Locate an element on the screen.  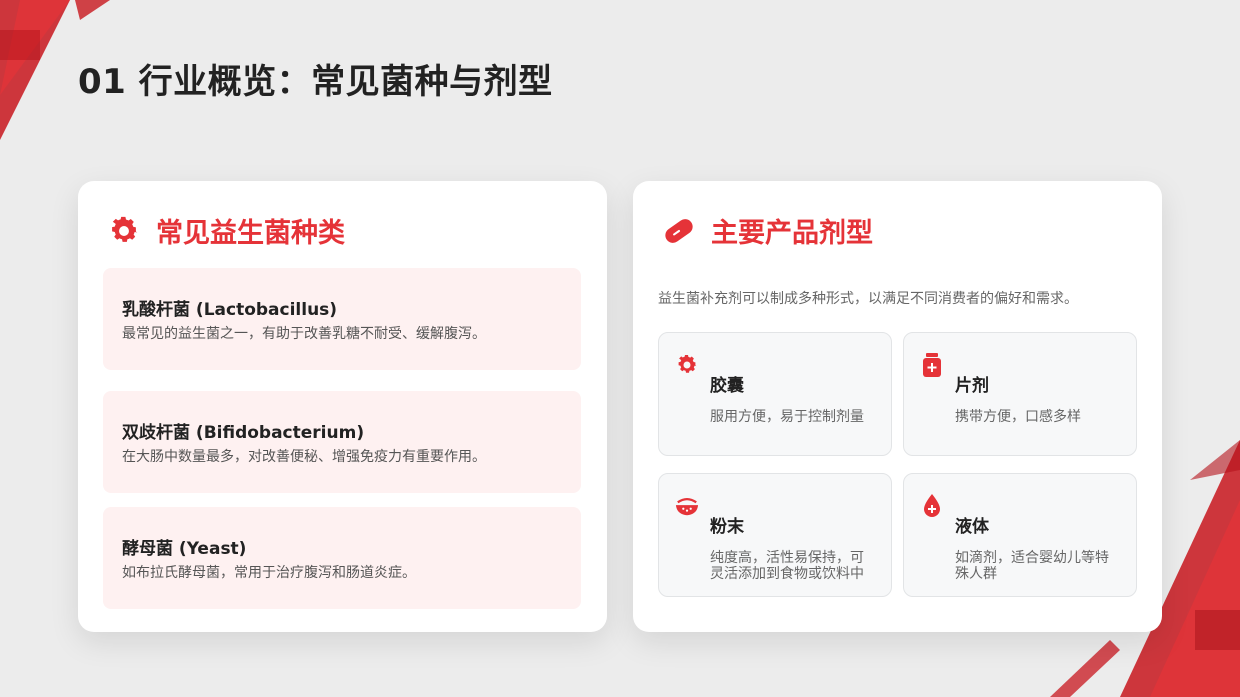
list-item: 酵母菌 (Yeast) 如布拉氏酵母菌，常用于治疗腹泻和肠道炎症。 is located at coordinates (342, 558).